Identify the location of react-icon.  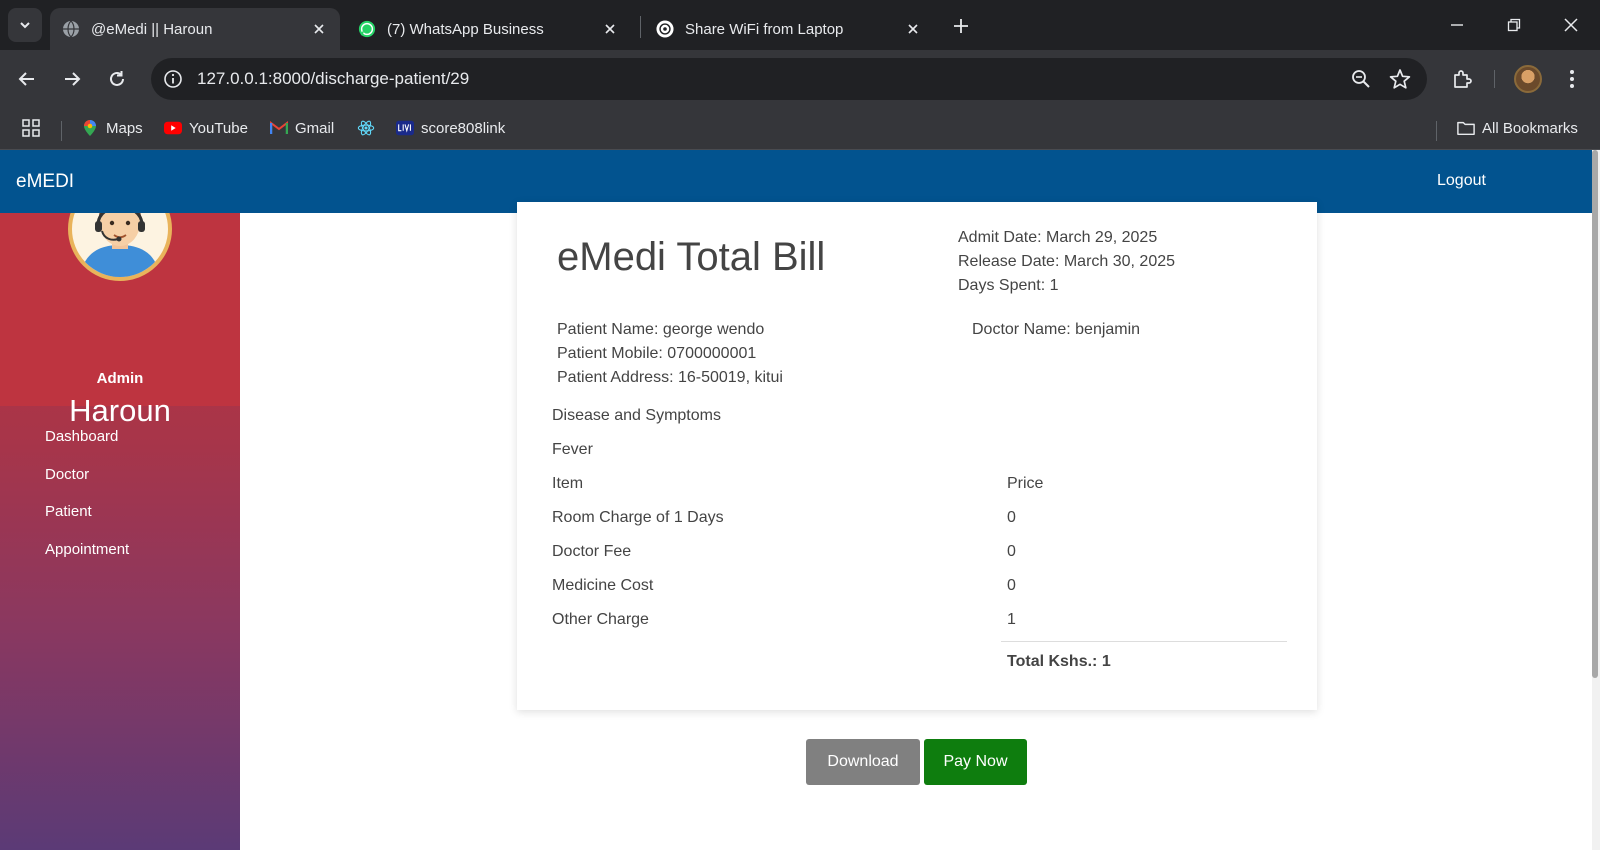
(366, 128).